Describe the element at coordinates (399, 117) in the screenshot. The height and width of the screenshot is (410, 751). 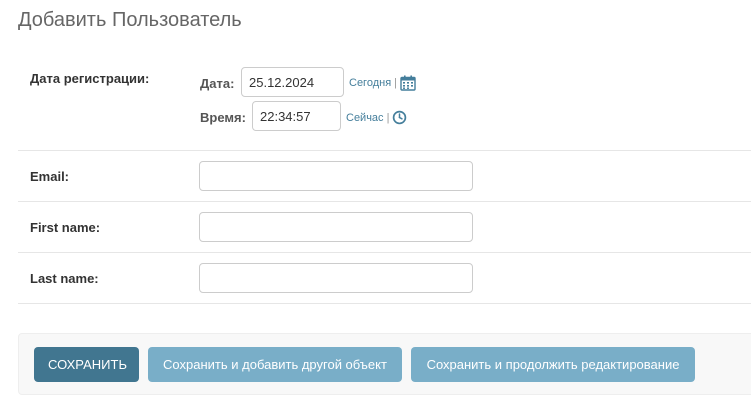
I see `clock-icon` at that location.